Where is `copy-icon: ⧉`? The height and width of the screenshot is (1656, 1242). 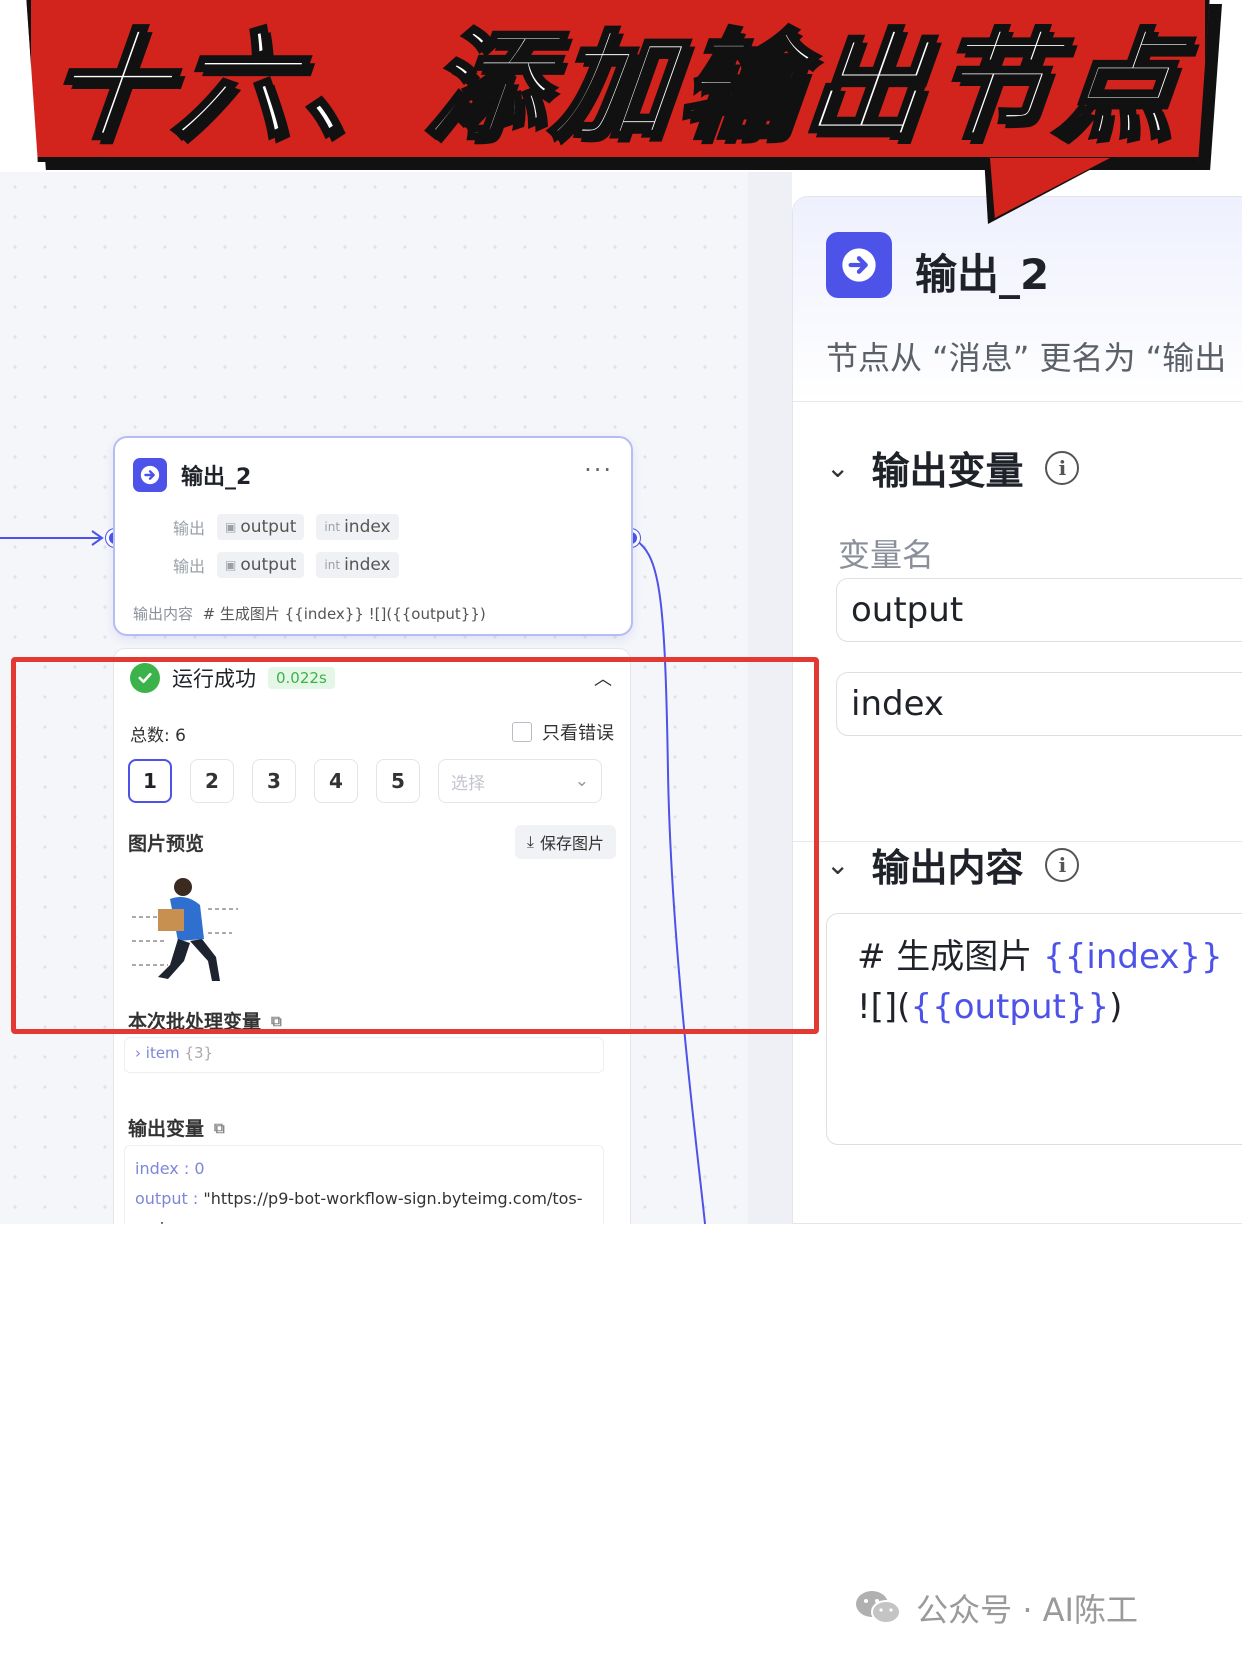
copy-icon: ⧉ is located at coordinates (219, 1128).